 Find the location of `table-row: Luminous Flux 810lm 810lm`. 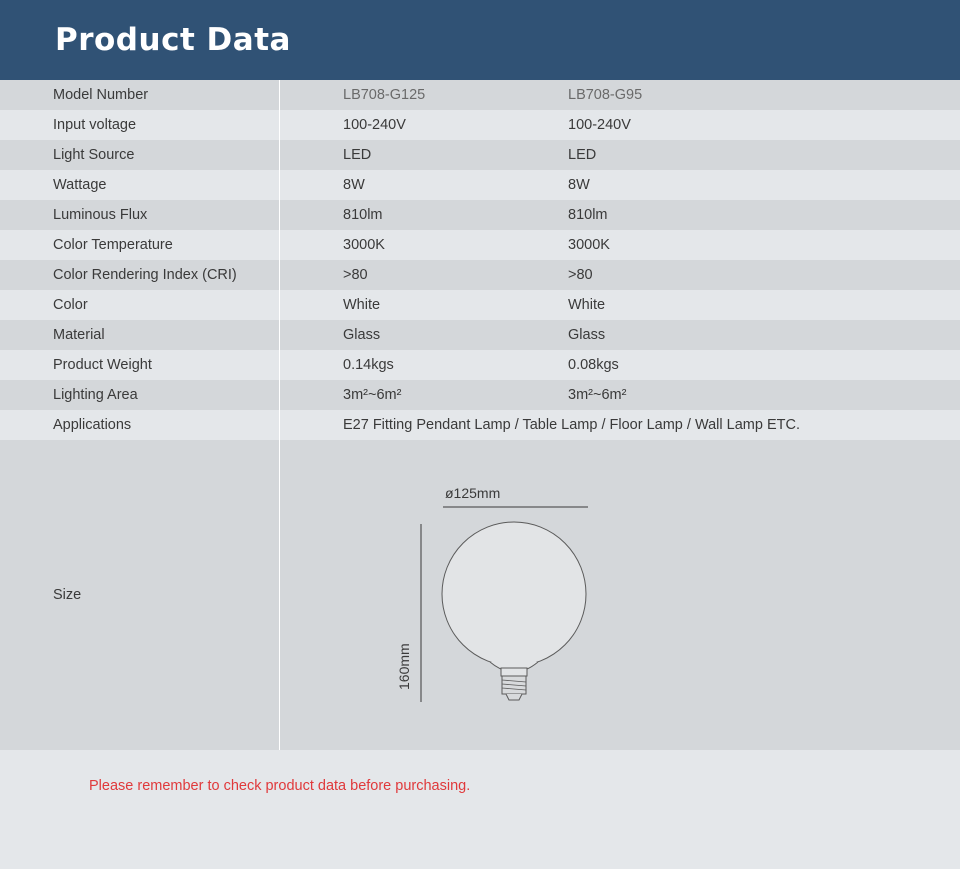

table-row: Luminous Flux 810lm 810lm is located at coordinates (480, 215).